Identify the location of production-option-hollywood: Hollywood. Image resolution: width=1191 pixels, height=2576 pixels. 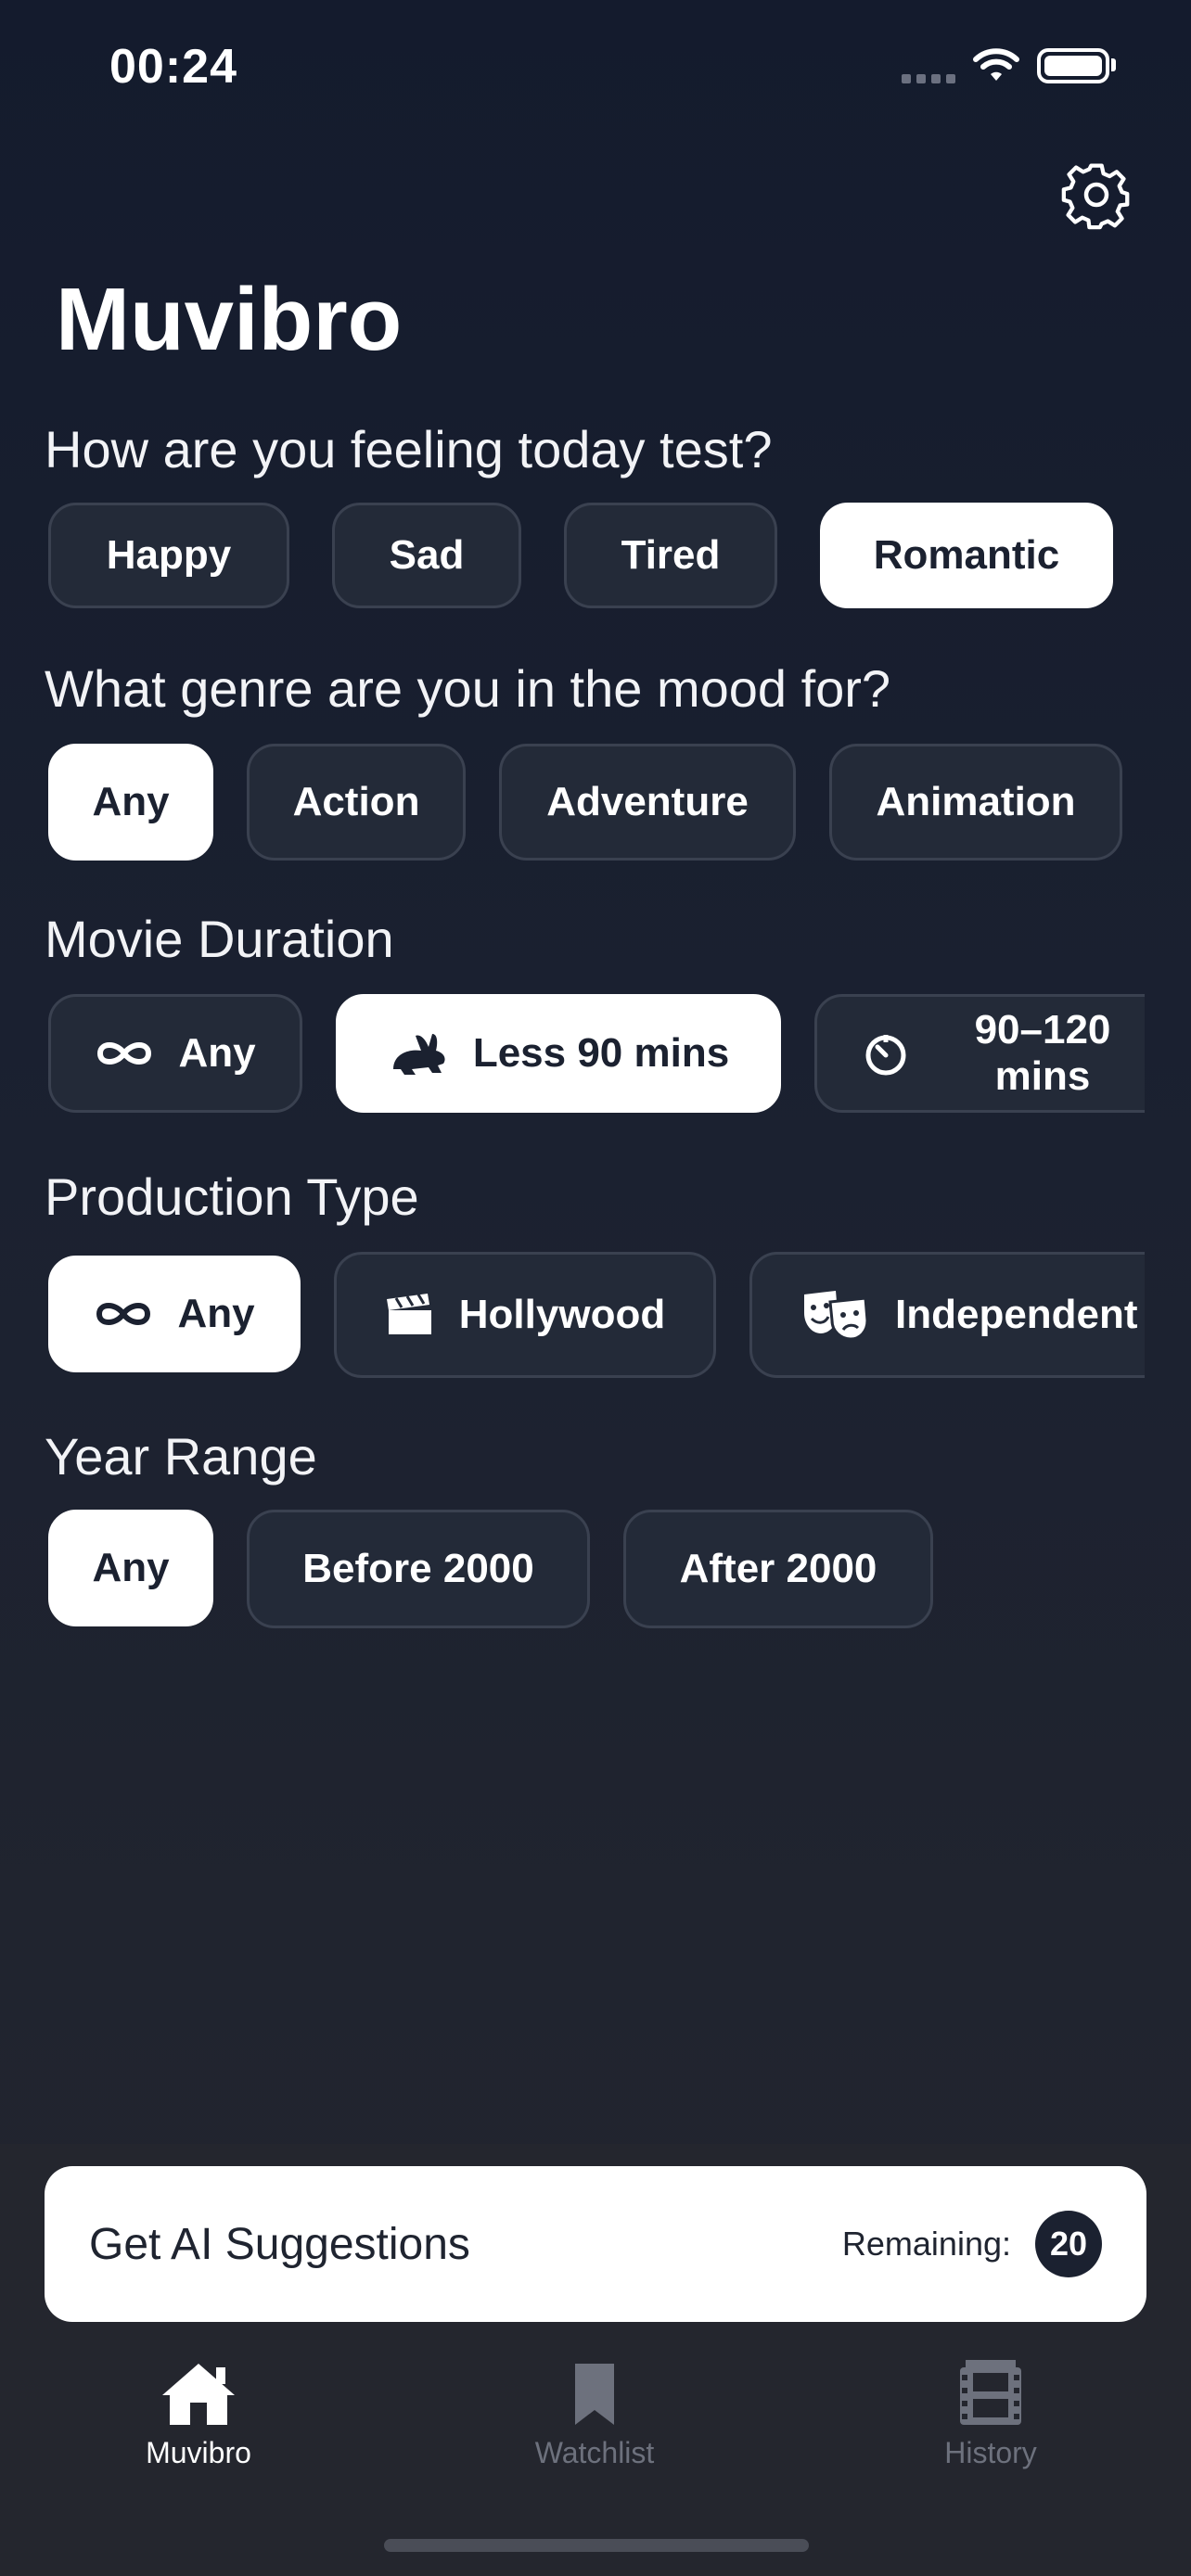
(525, 1315).